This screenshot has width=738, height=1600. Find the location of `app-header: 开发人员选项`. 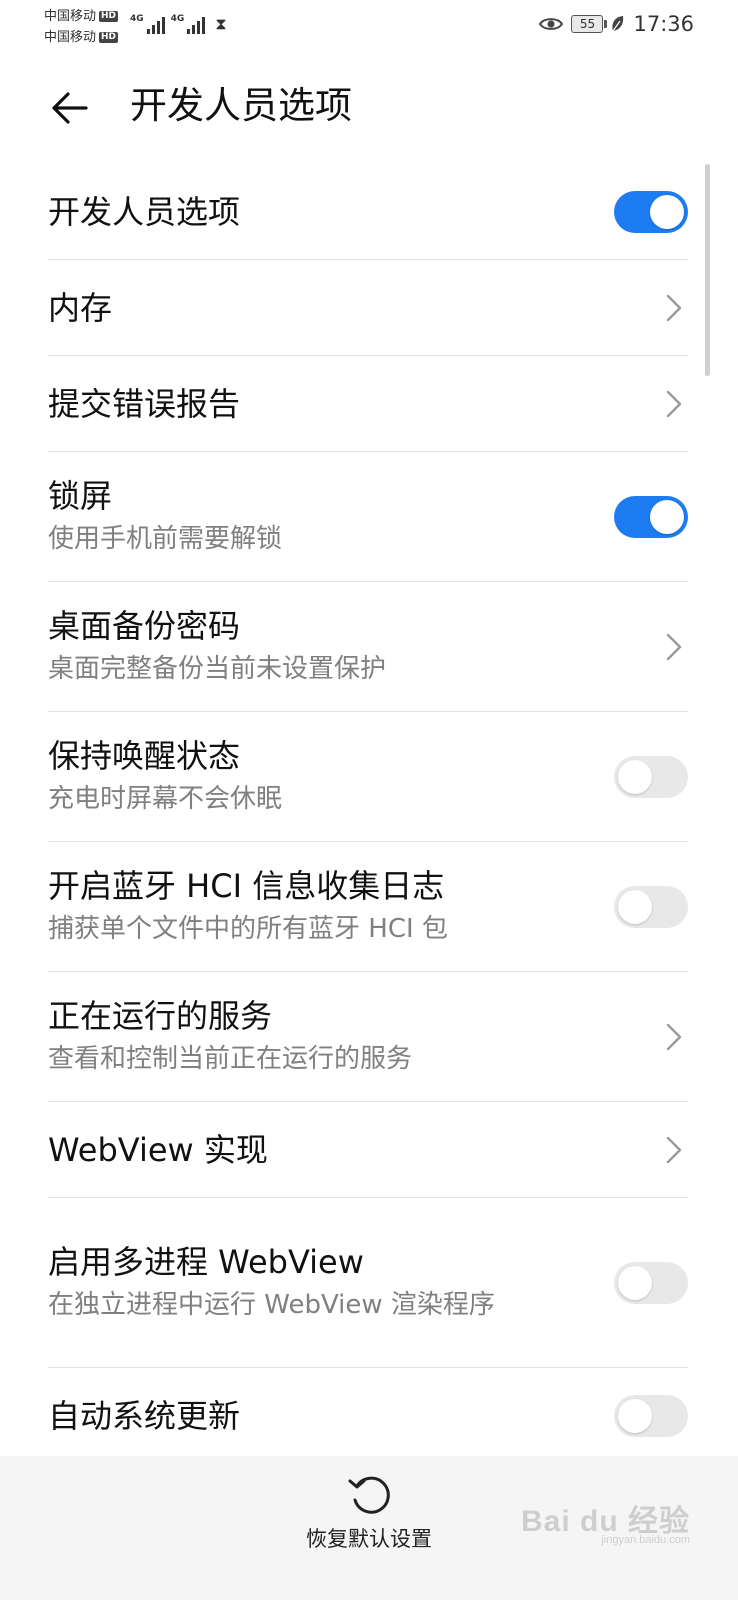

app-header: 开发人员选项 is located at coordinates (369, 108).